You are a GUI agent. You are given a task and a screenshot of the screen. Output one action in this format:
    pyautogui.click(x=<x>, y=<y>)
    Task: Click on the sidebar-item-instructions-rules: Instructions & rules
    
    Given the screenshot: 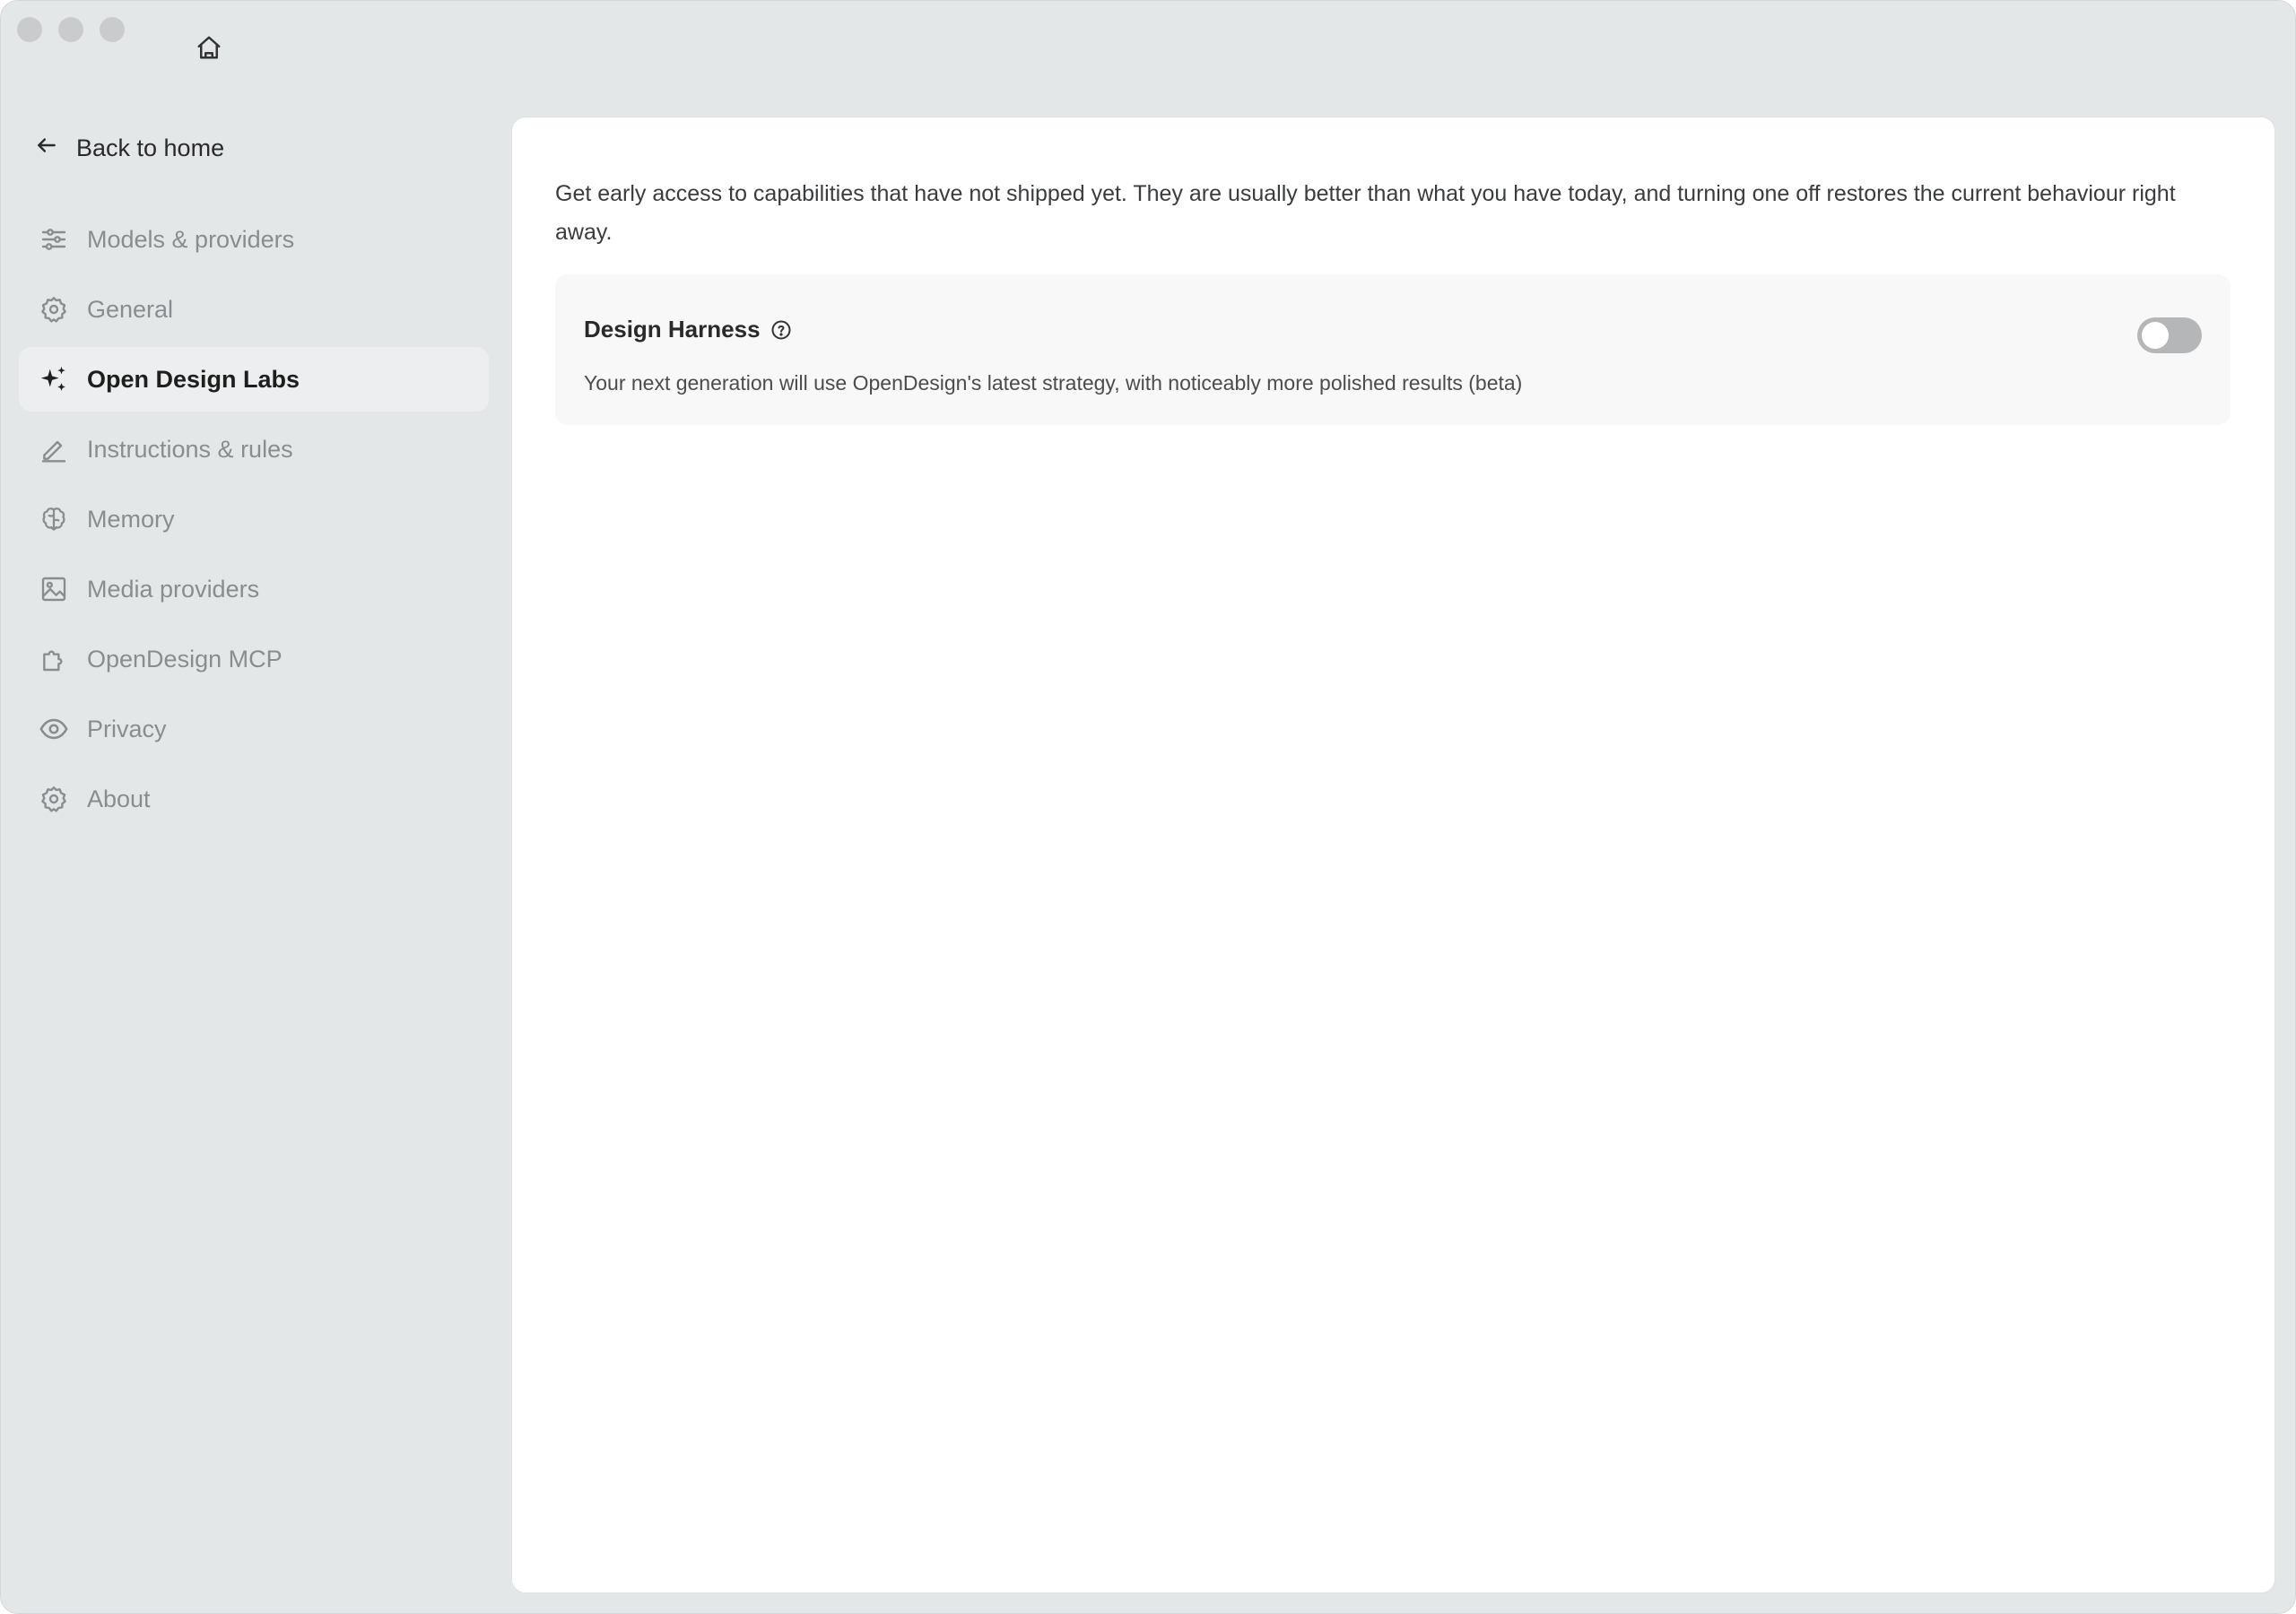 What is the action you would take?
    pyautogui.click(x=254, y=449)
    